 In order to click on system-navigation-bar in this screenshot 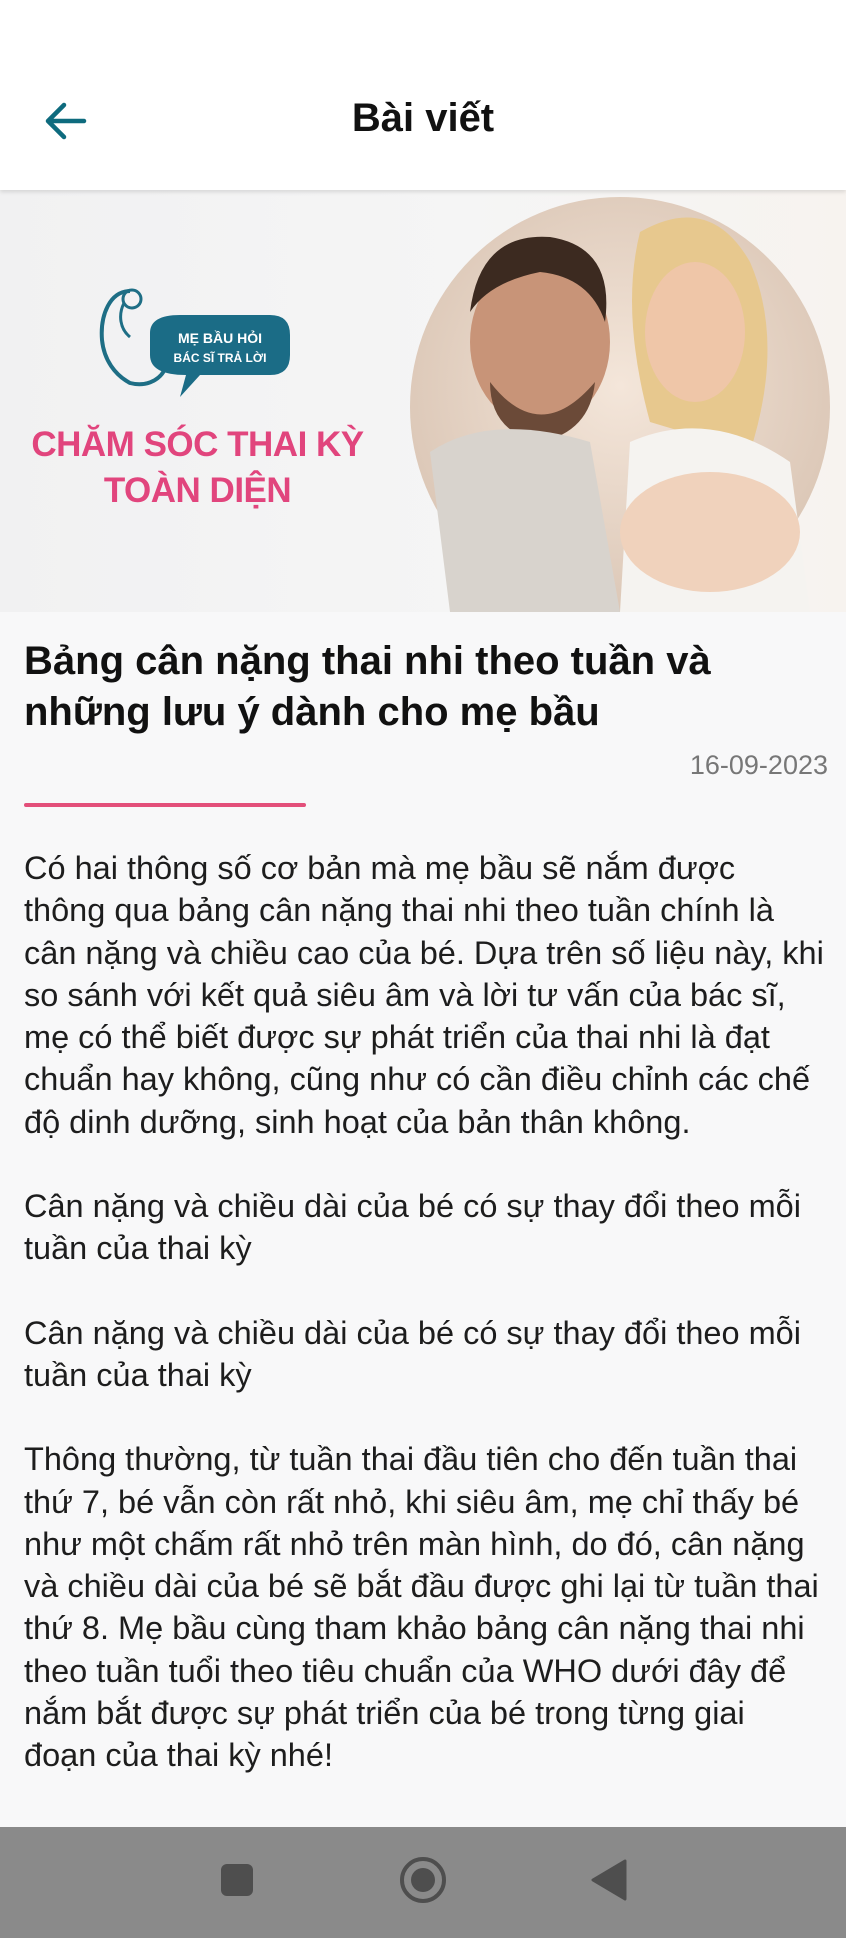, I will do `click(423, 1882)`.